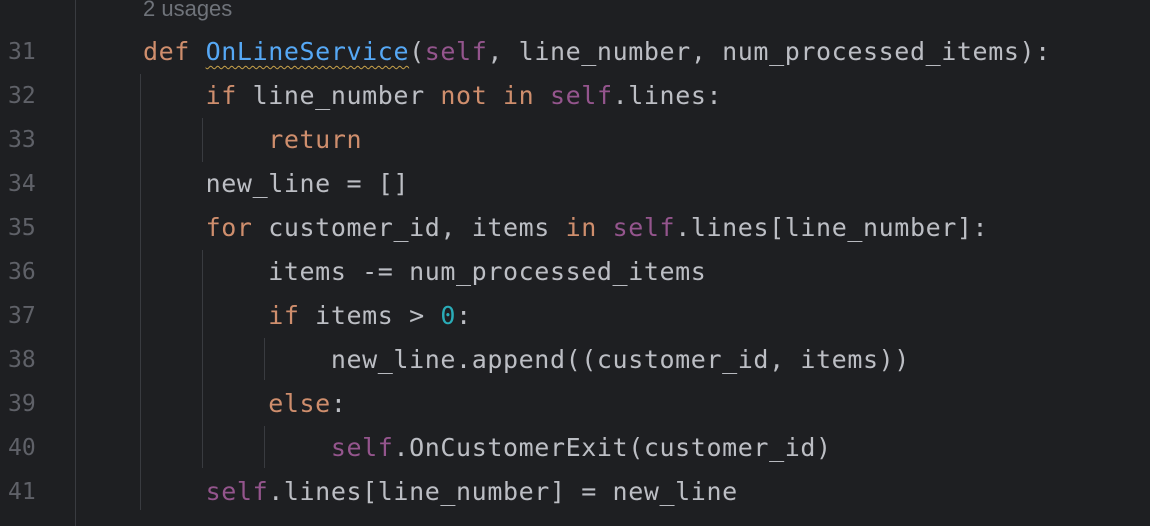  What do you see at coordinates (28, 140) in the screenshot?
I see `line-number: 33` at bounding box center [28, 140].